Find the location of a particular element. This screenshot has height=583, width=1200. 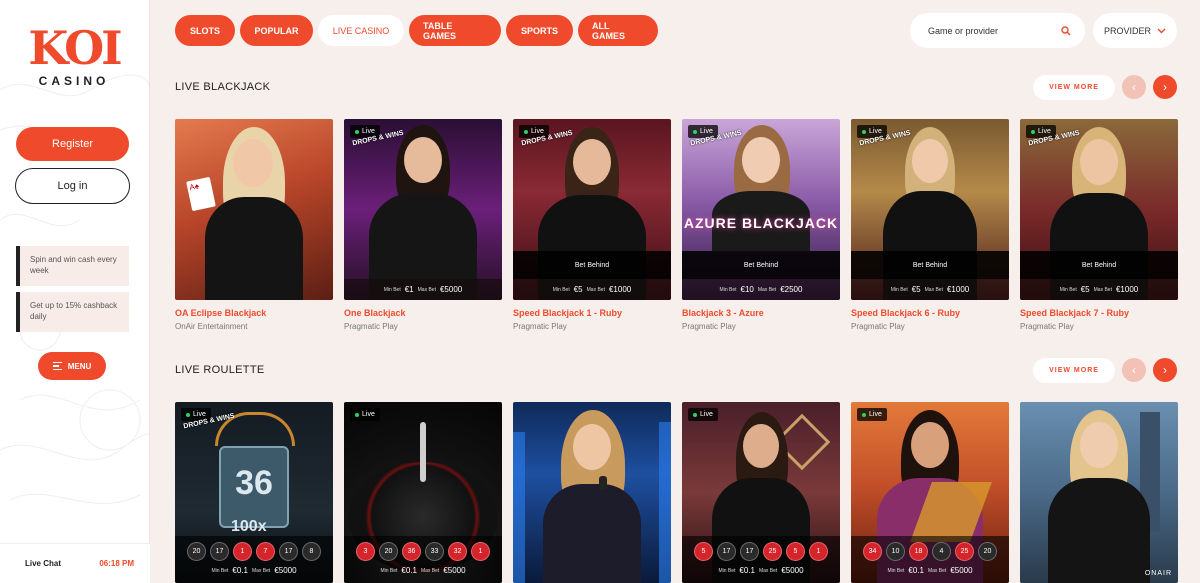

game-provider: OnAir Entertainment is located at coordinates (211, 326).